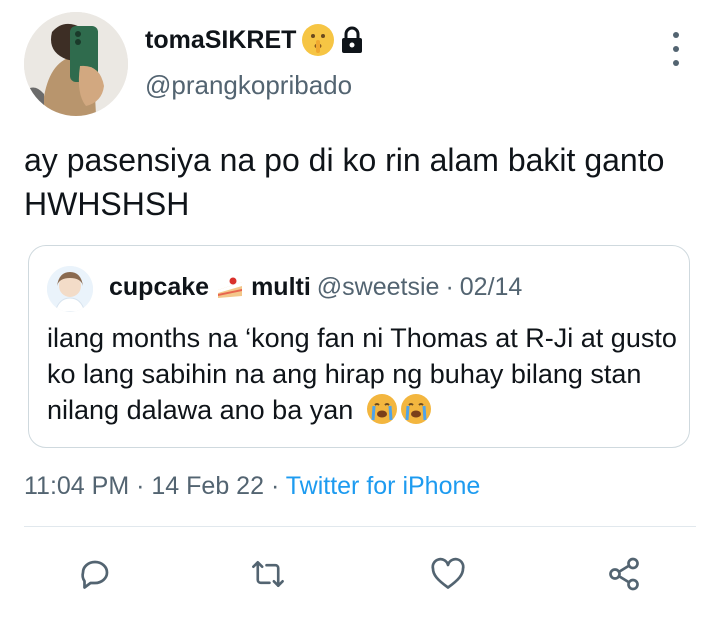  I want to click on avatar-photo, so click(76, 64).